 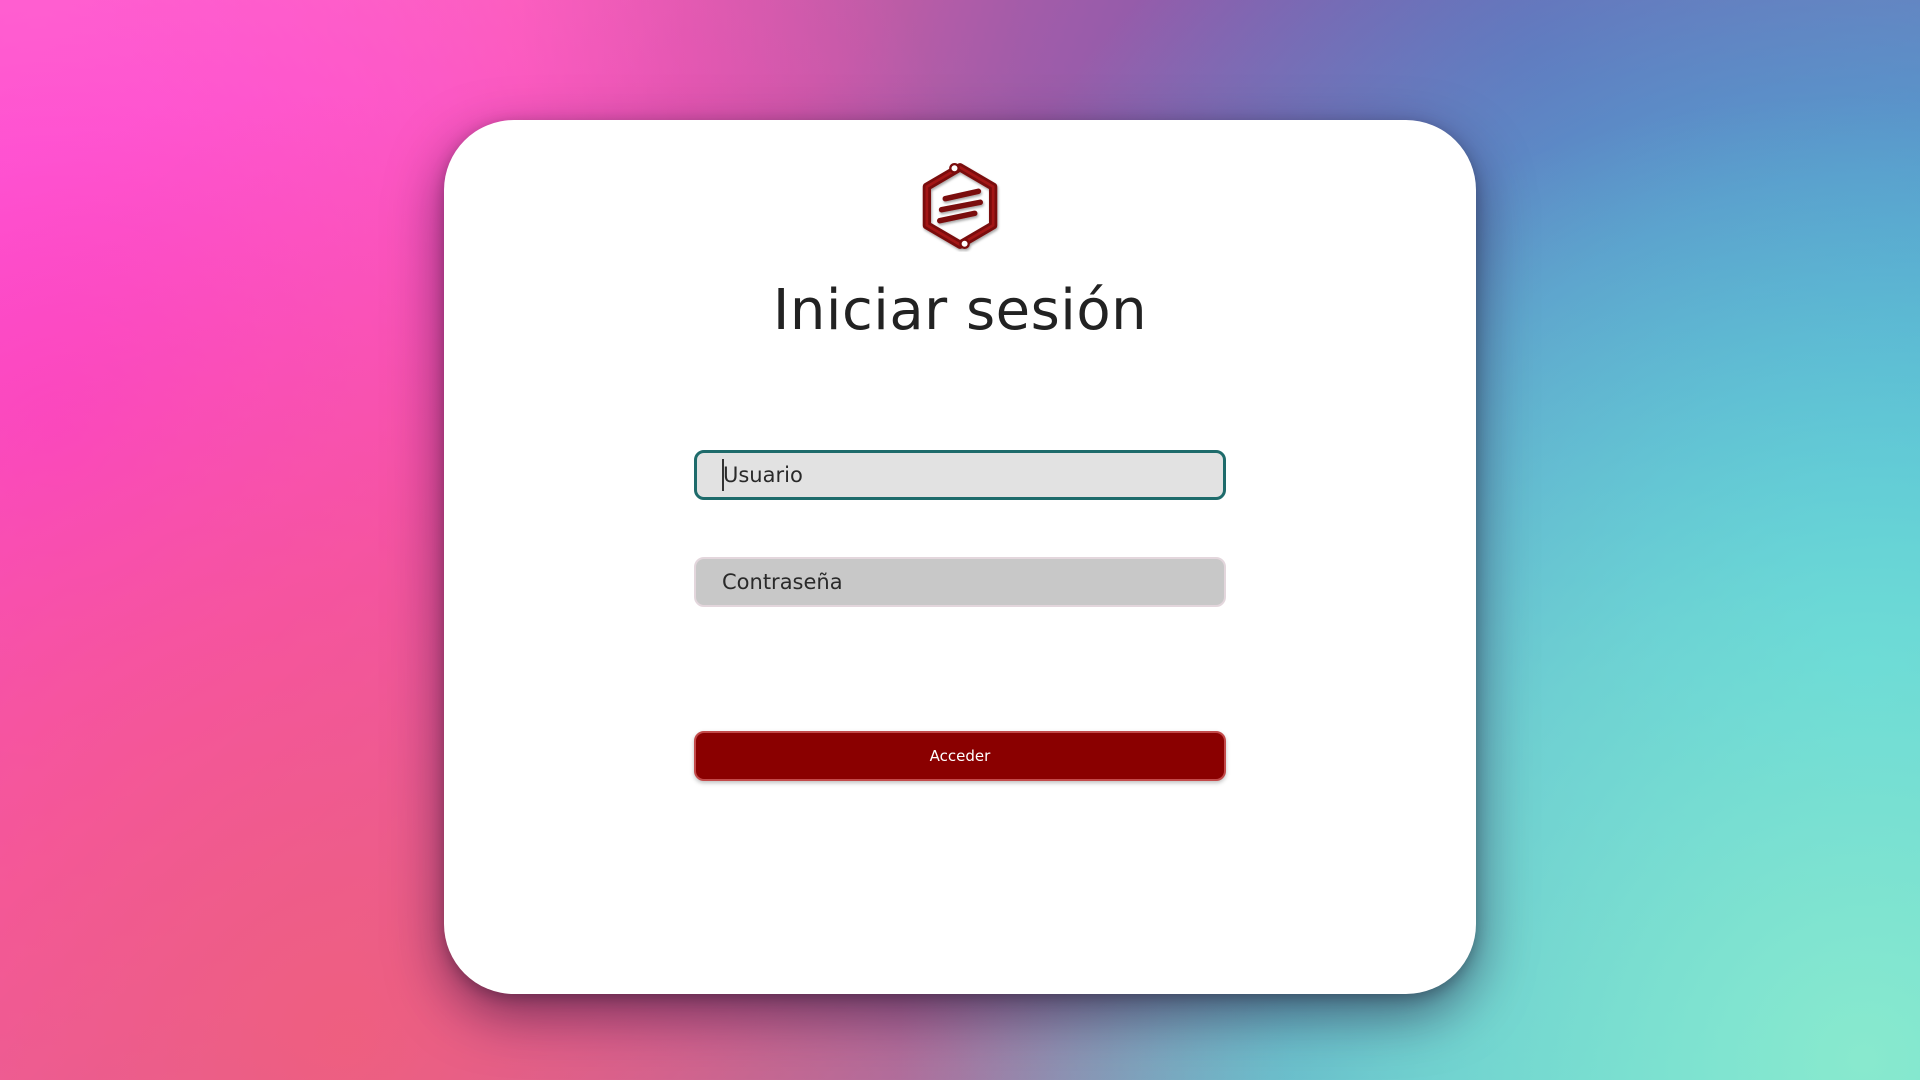 What do you see at coordinates (960, 310) in the screenshot?
I see `page-title: Iniciar sesión` at bounding box center [960, 310].